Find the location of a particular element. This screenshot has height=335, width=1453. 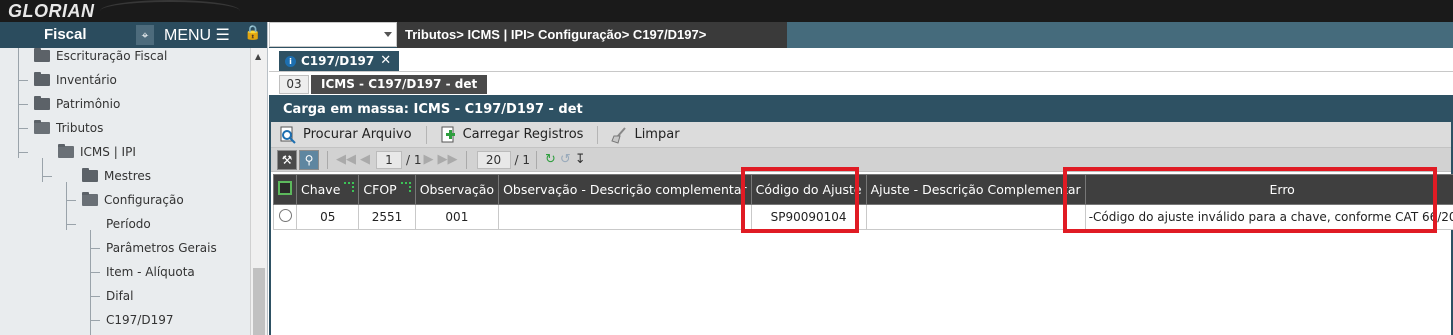

tree-item-label: Período is located at coordinates (128, 224).